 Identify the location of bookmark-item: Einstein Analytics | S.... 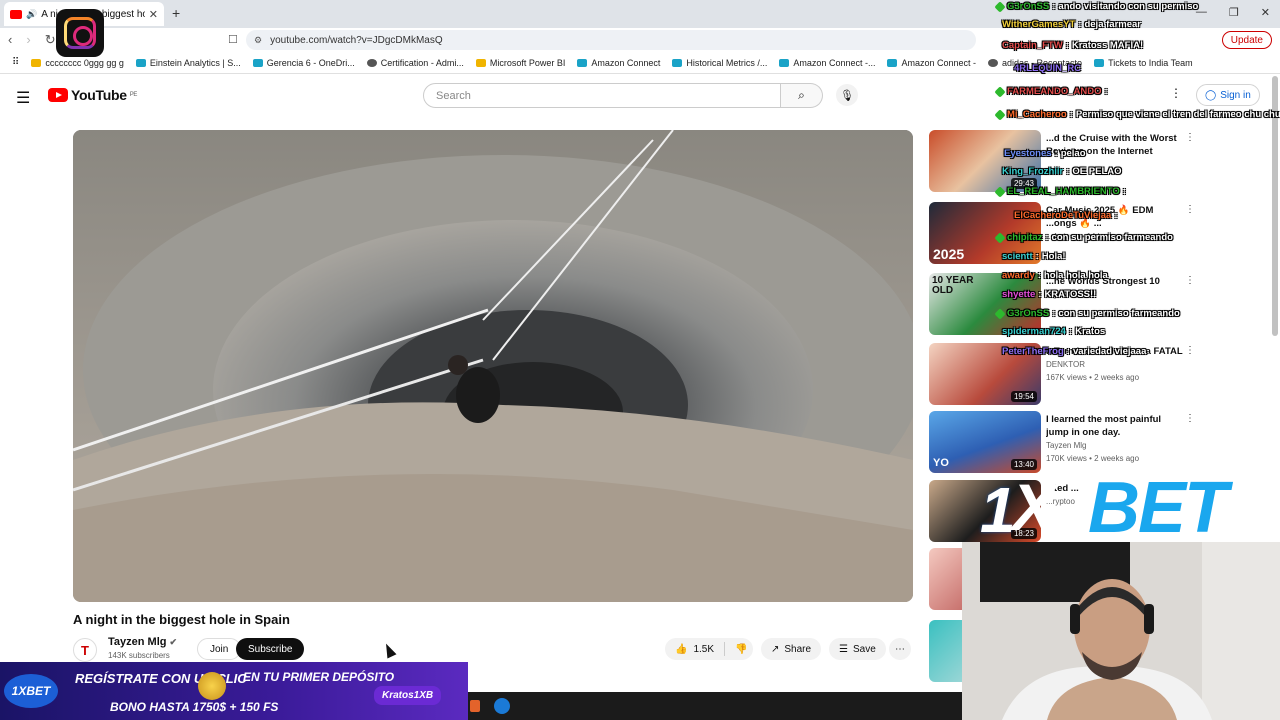
(188, 63).